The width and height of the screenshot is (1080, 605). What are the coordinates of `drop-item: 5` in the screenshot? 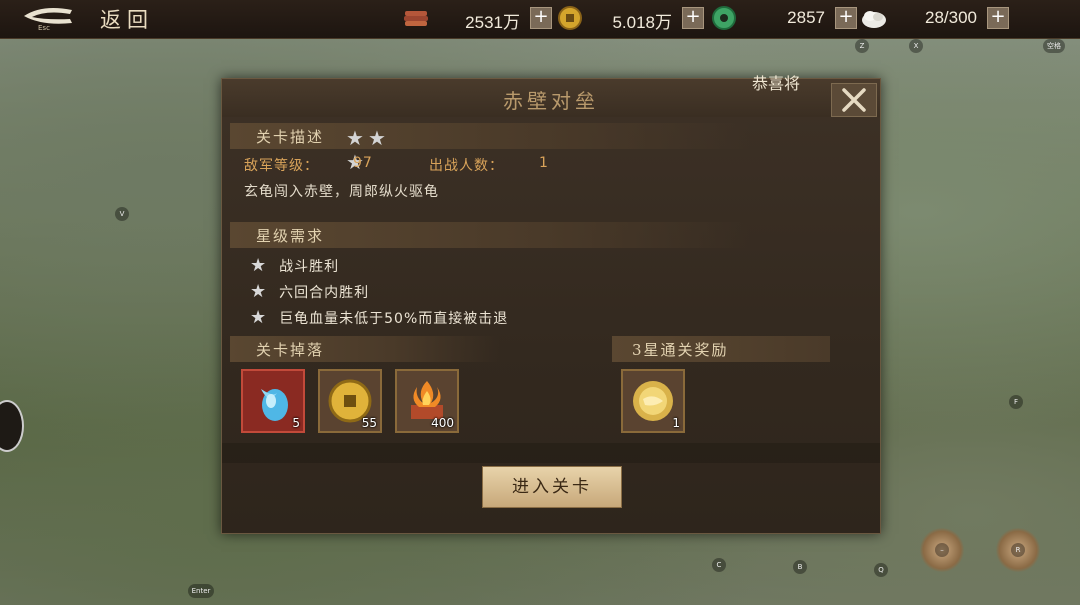 It's located at (273, 401).